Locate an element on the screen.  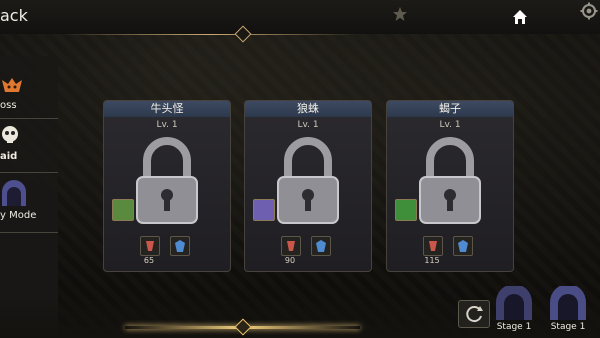
card-title: 狼蛛 is located at coordinates (308, 109).